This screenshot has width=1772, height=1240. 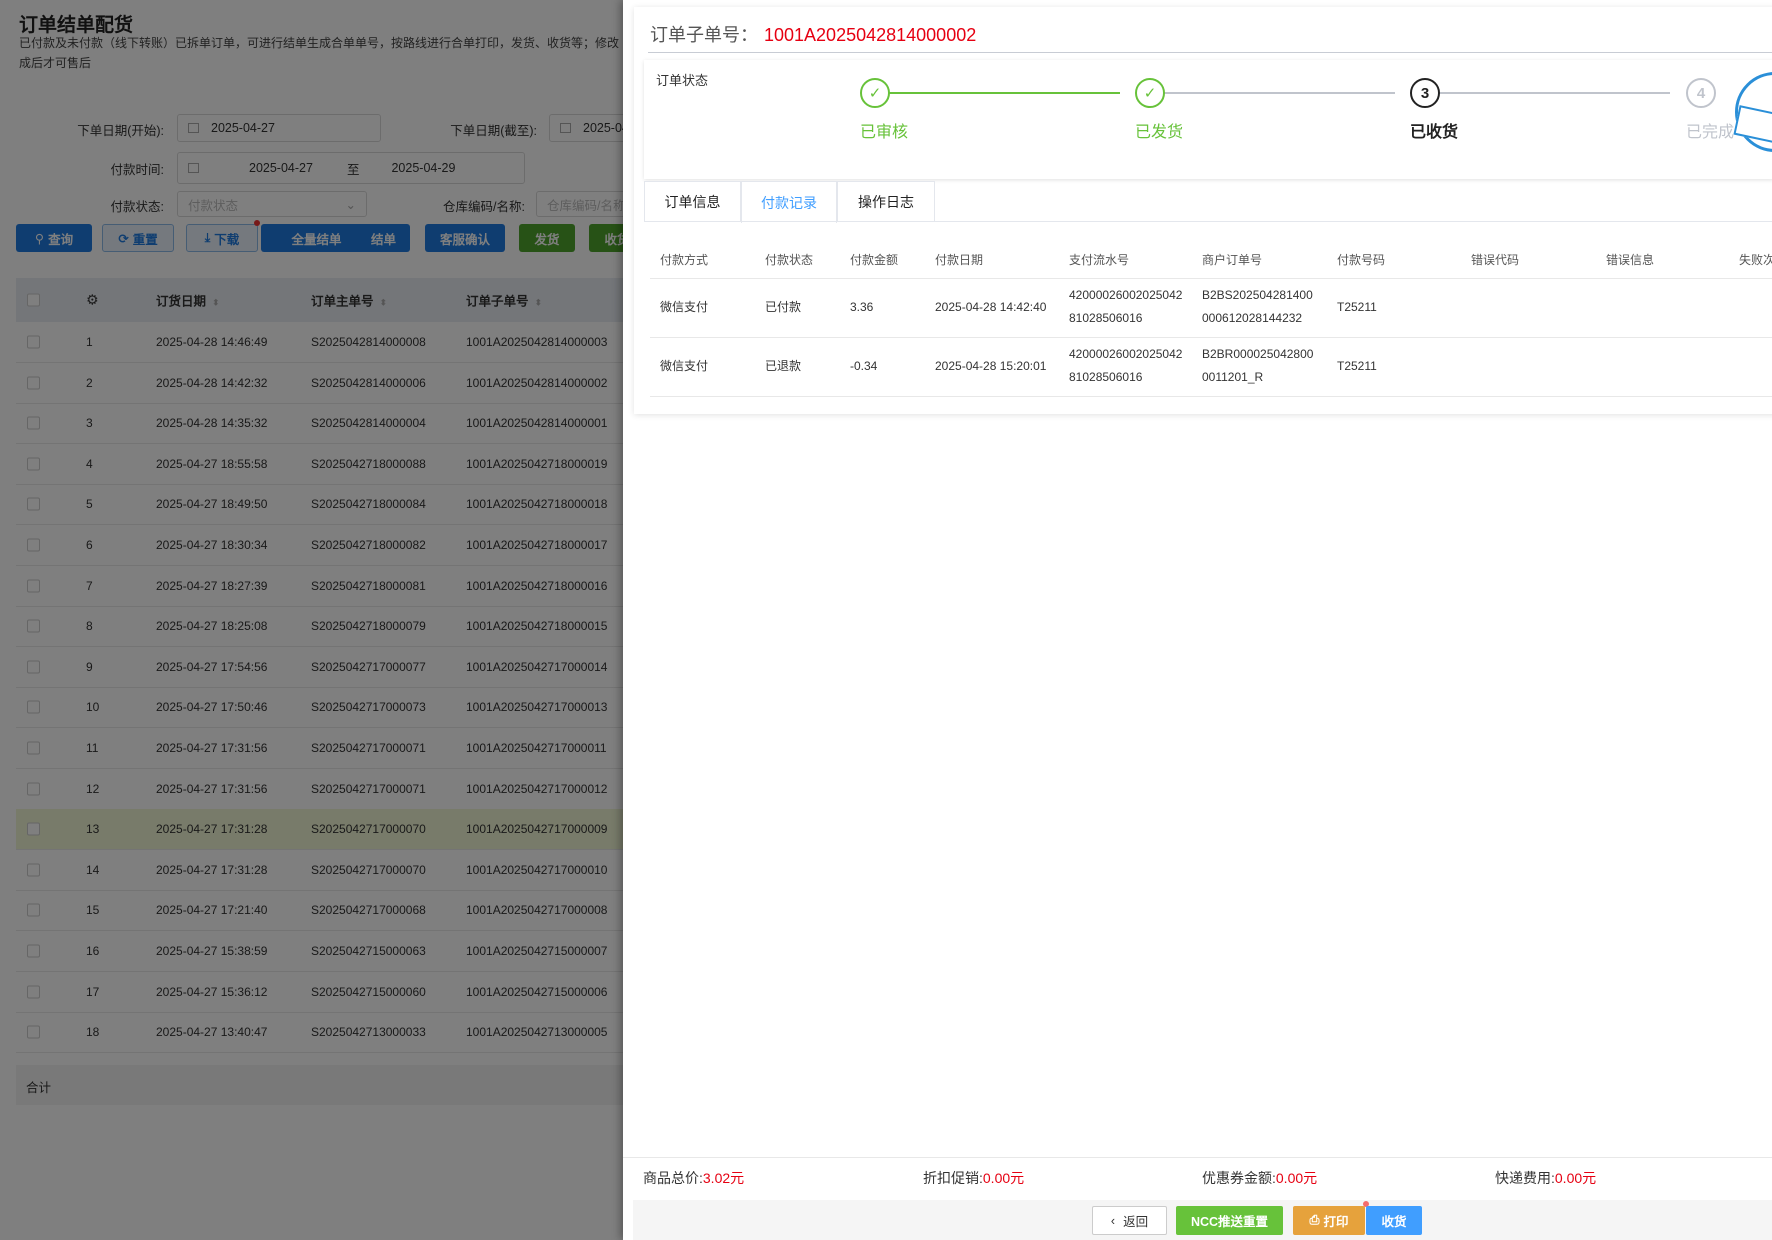 I want to click on step-label: 已审核, so click(x=884, y=132).